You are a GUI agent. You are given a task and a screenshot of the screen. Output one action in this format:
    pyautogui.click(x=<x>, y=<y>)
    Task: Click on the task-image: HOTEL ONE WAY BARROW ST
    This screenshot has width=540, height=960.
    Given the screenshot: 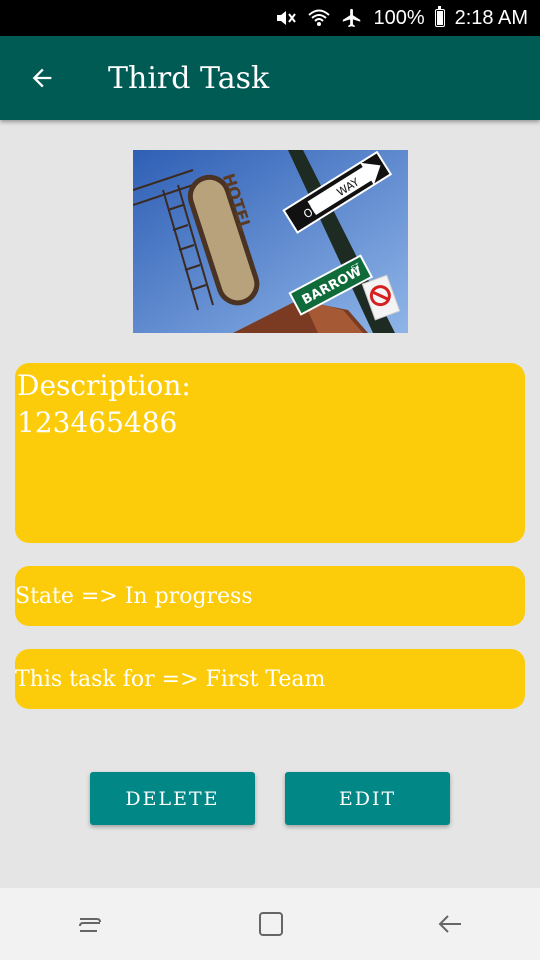 What is the action you would take?
    pyautogui.click(x=270, y=241)
    